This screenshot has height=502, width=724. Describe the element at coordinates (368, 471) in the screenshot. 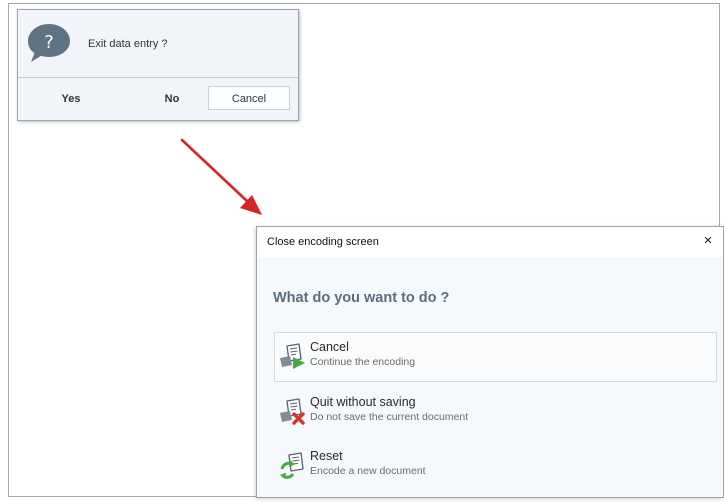

I see `option-subtitle: Encode a new document` at that location.